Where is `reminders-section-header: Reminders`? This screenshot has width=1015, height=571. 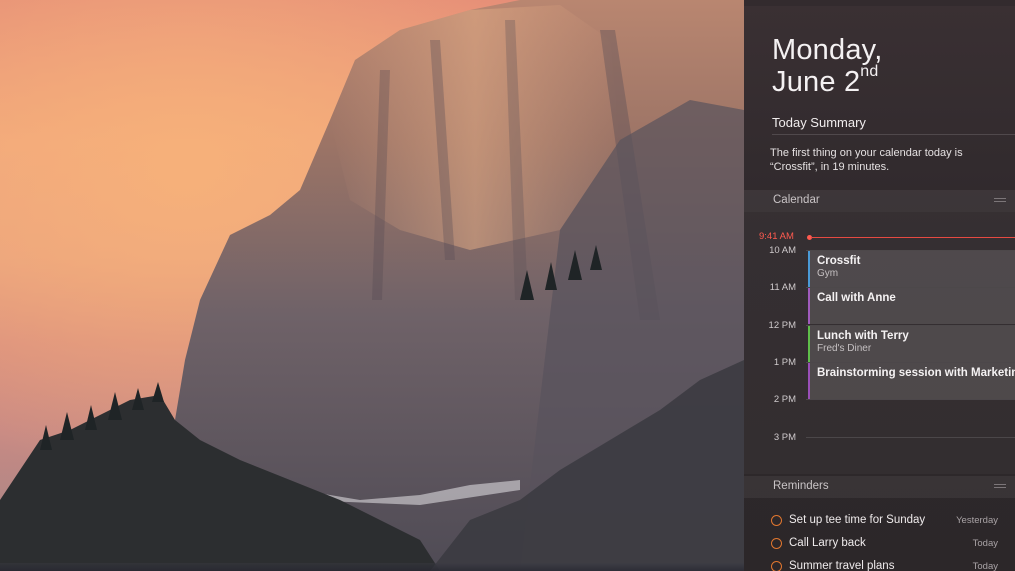 reminders-section-header: Reminders is located at coordinates (879, 487).